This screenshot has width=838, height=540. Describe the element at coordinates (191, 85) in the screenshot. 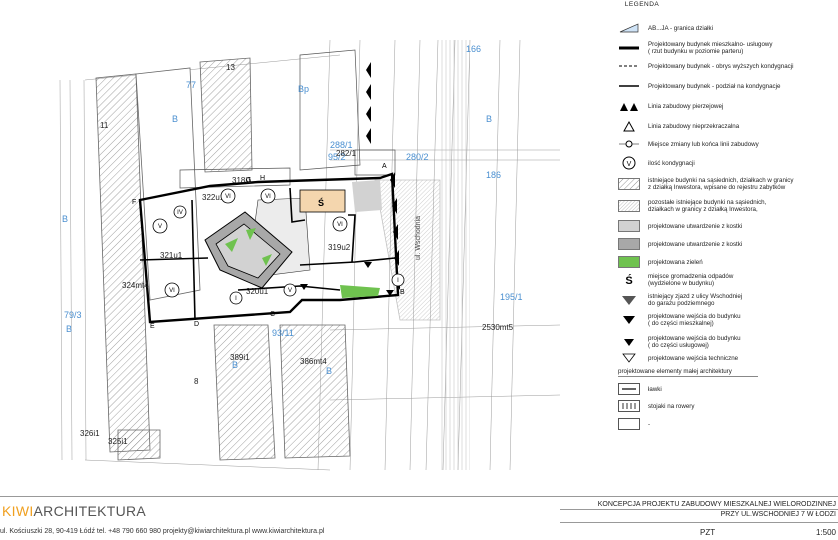

I see `parcel-77: 77` at that location.